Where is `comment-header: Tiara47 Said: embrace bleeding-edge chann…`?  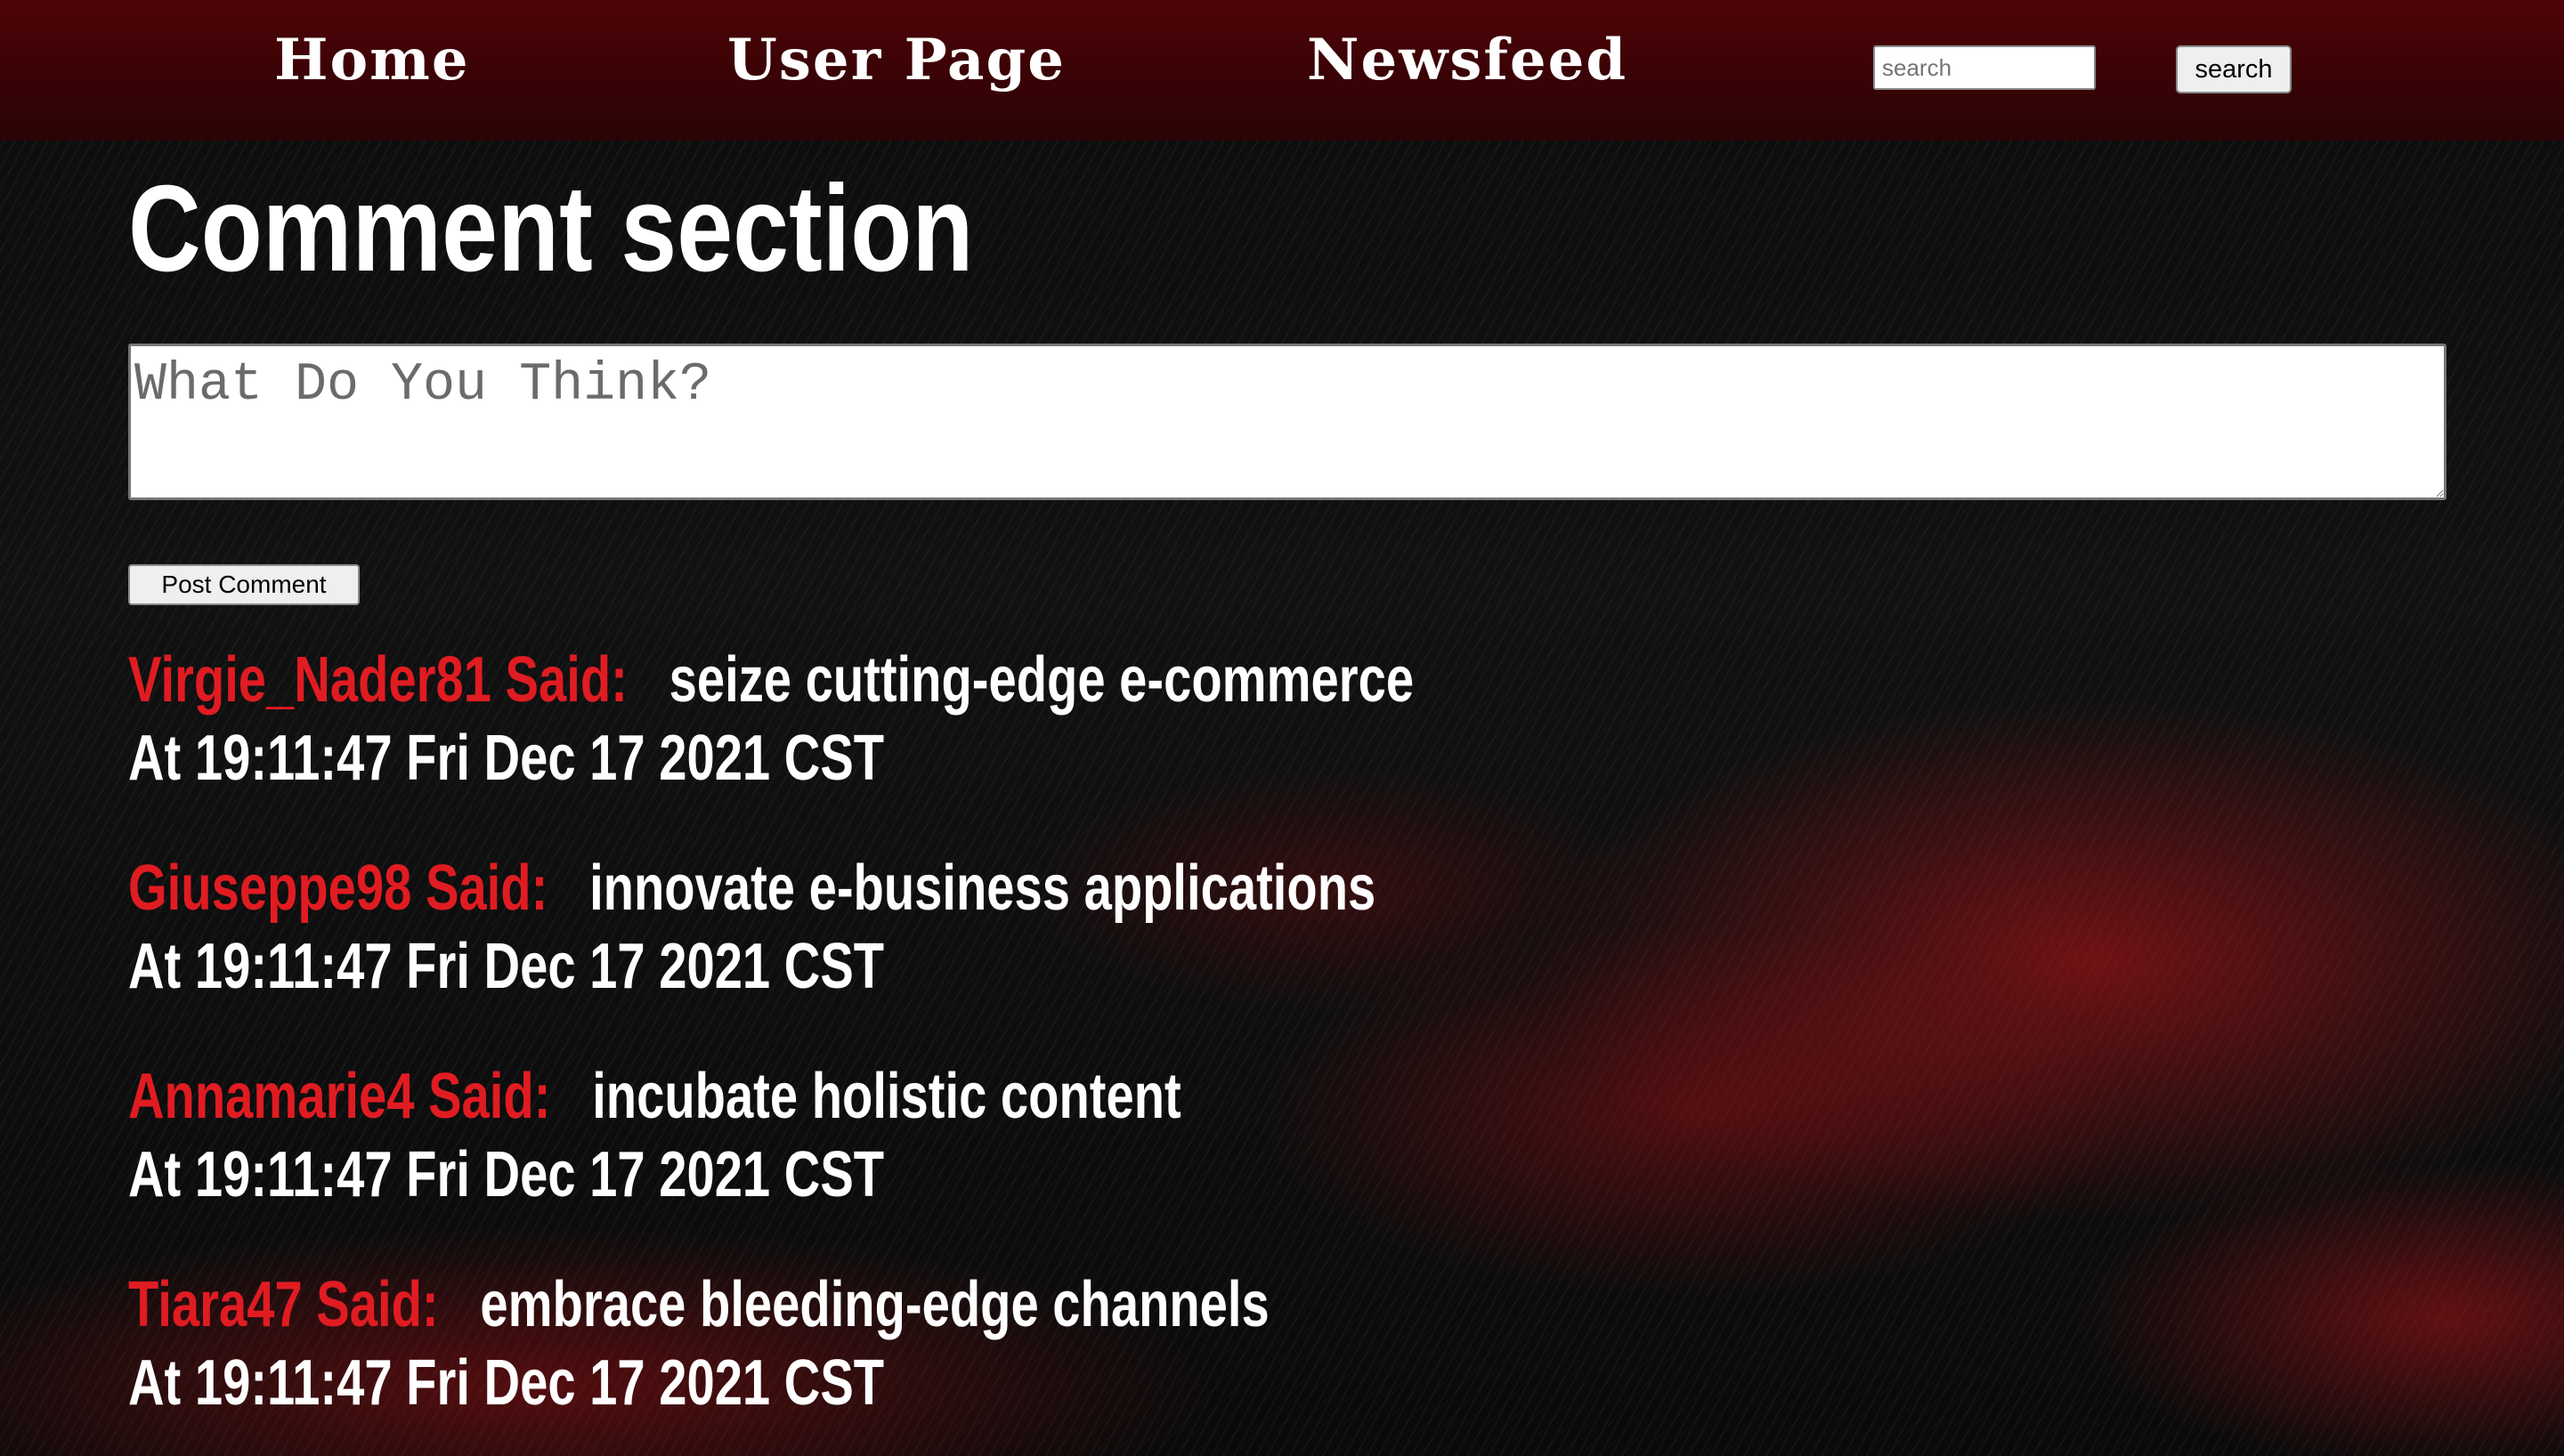 comment-header: Tiara47 Said: embrace bleeding-edge chann… is located at coordinates (1031, 1305).